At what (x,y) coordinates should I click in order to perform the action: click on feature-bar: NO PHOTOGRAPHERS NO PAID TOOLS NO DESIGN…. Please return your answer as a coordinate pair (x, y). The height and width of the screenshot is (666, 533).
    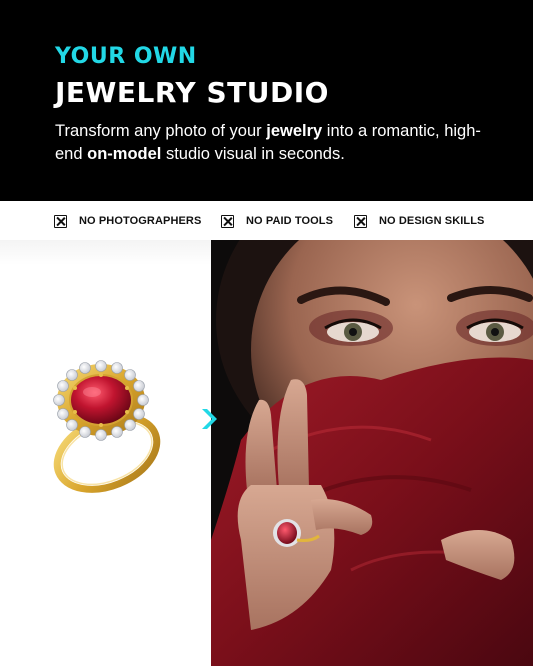
    Looking at the image, I should click on (266, 220).